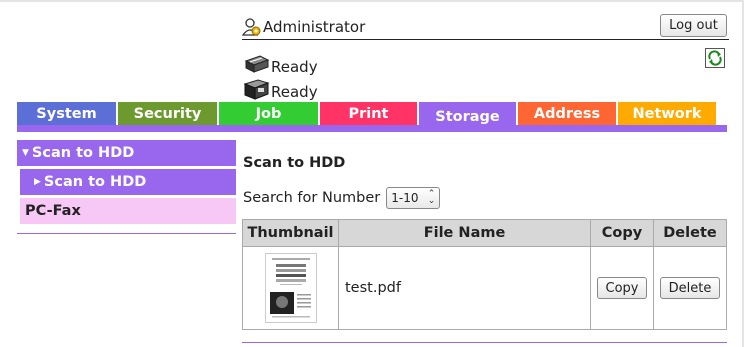 The width and height of the screenshot is (744, 347). Describe the element at coordinates (464, 233) in the screenshot. I see `column-header-file-name: File Name` at that location.